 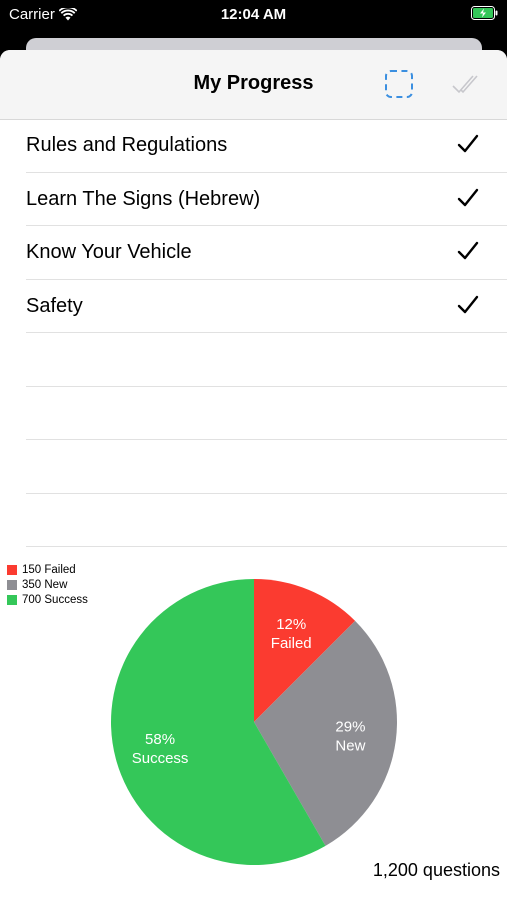 What do you see at coordinates (467, 84) in the screenshot?
I see `double-check-icon` at bounding box center [467, 84].